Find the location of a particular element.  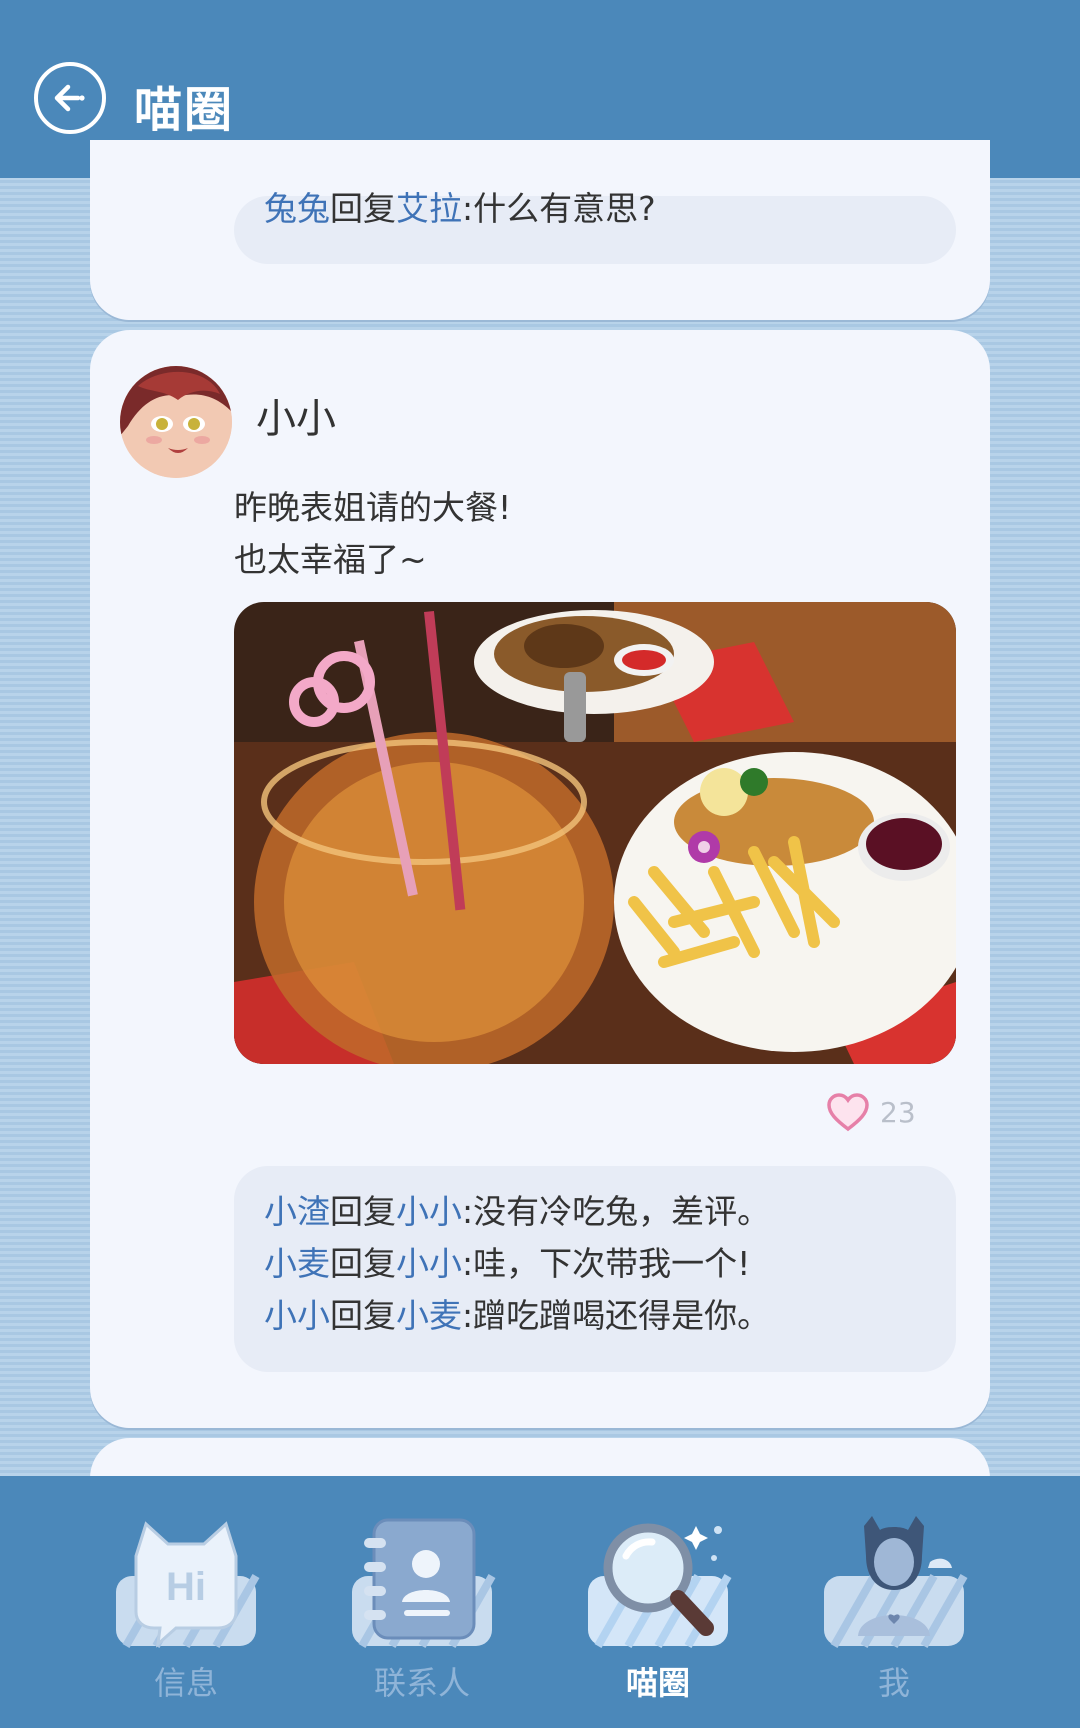

reply-text: :没有冷吃兔，差评。 is located at coordinates (616, 1211).